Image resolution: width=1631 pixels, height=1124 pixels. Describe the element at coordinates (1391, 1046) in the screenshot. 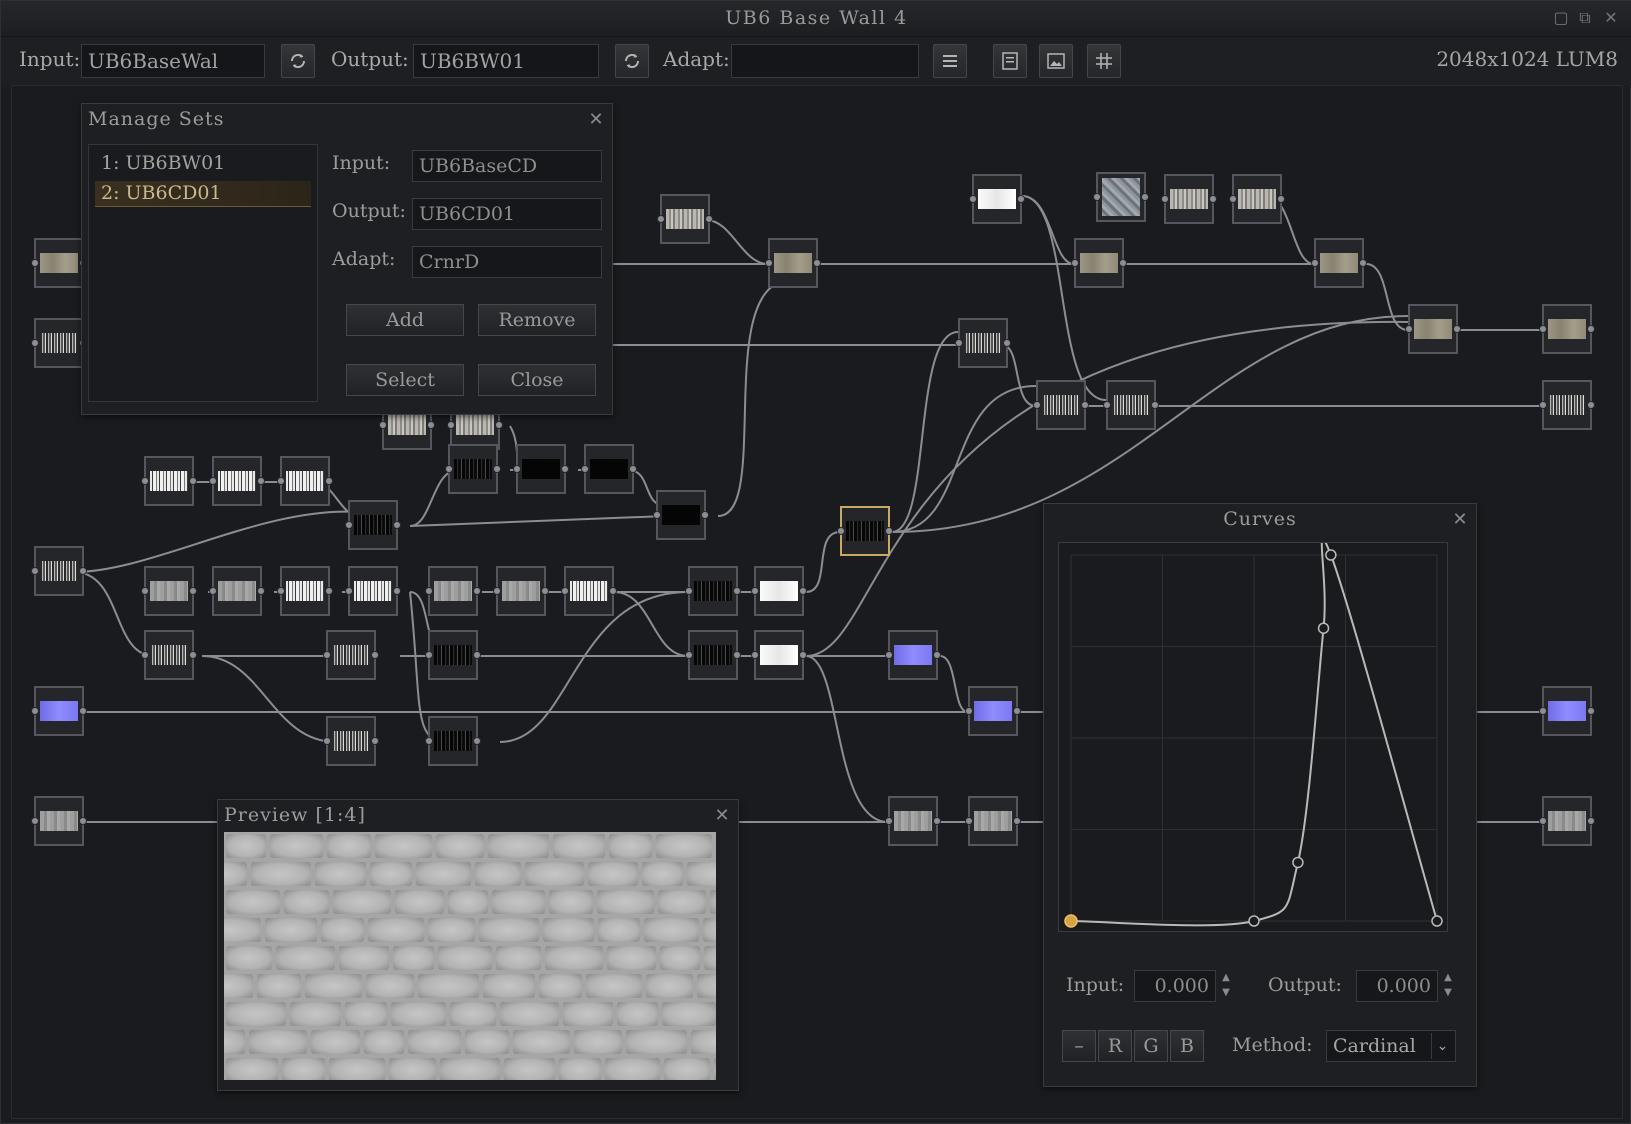

I see `method-select: Cardinal ⌄` at that location.